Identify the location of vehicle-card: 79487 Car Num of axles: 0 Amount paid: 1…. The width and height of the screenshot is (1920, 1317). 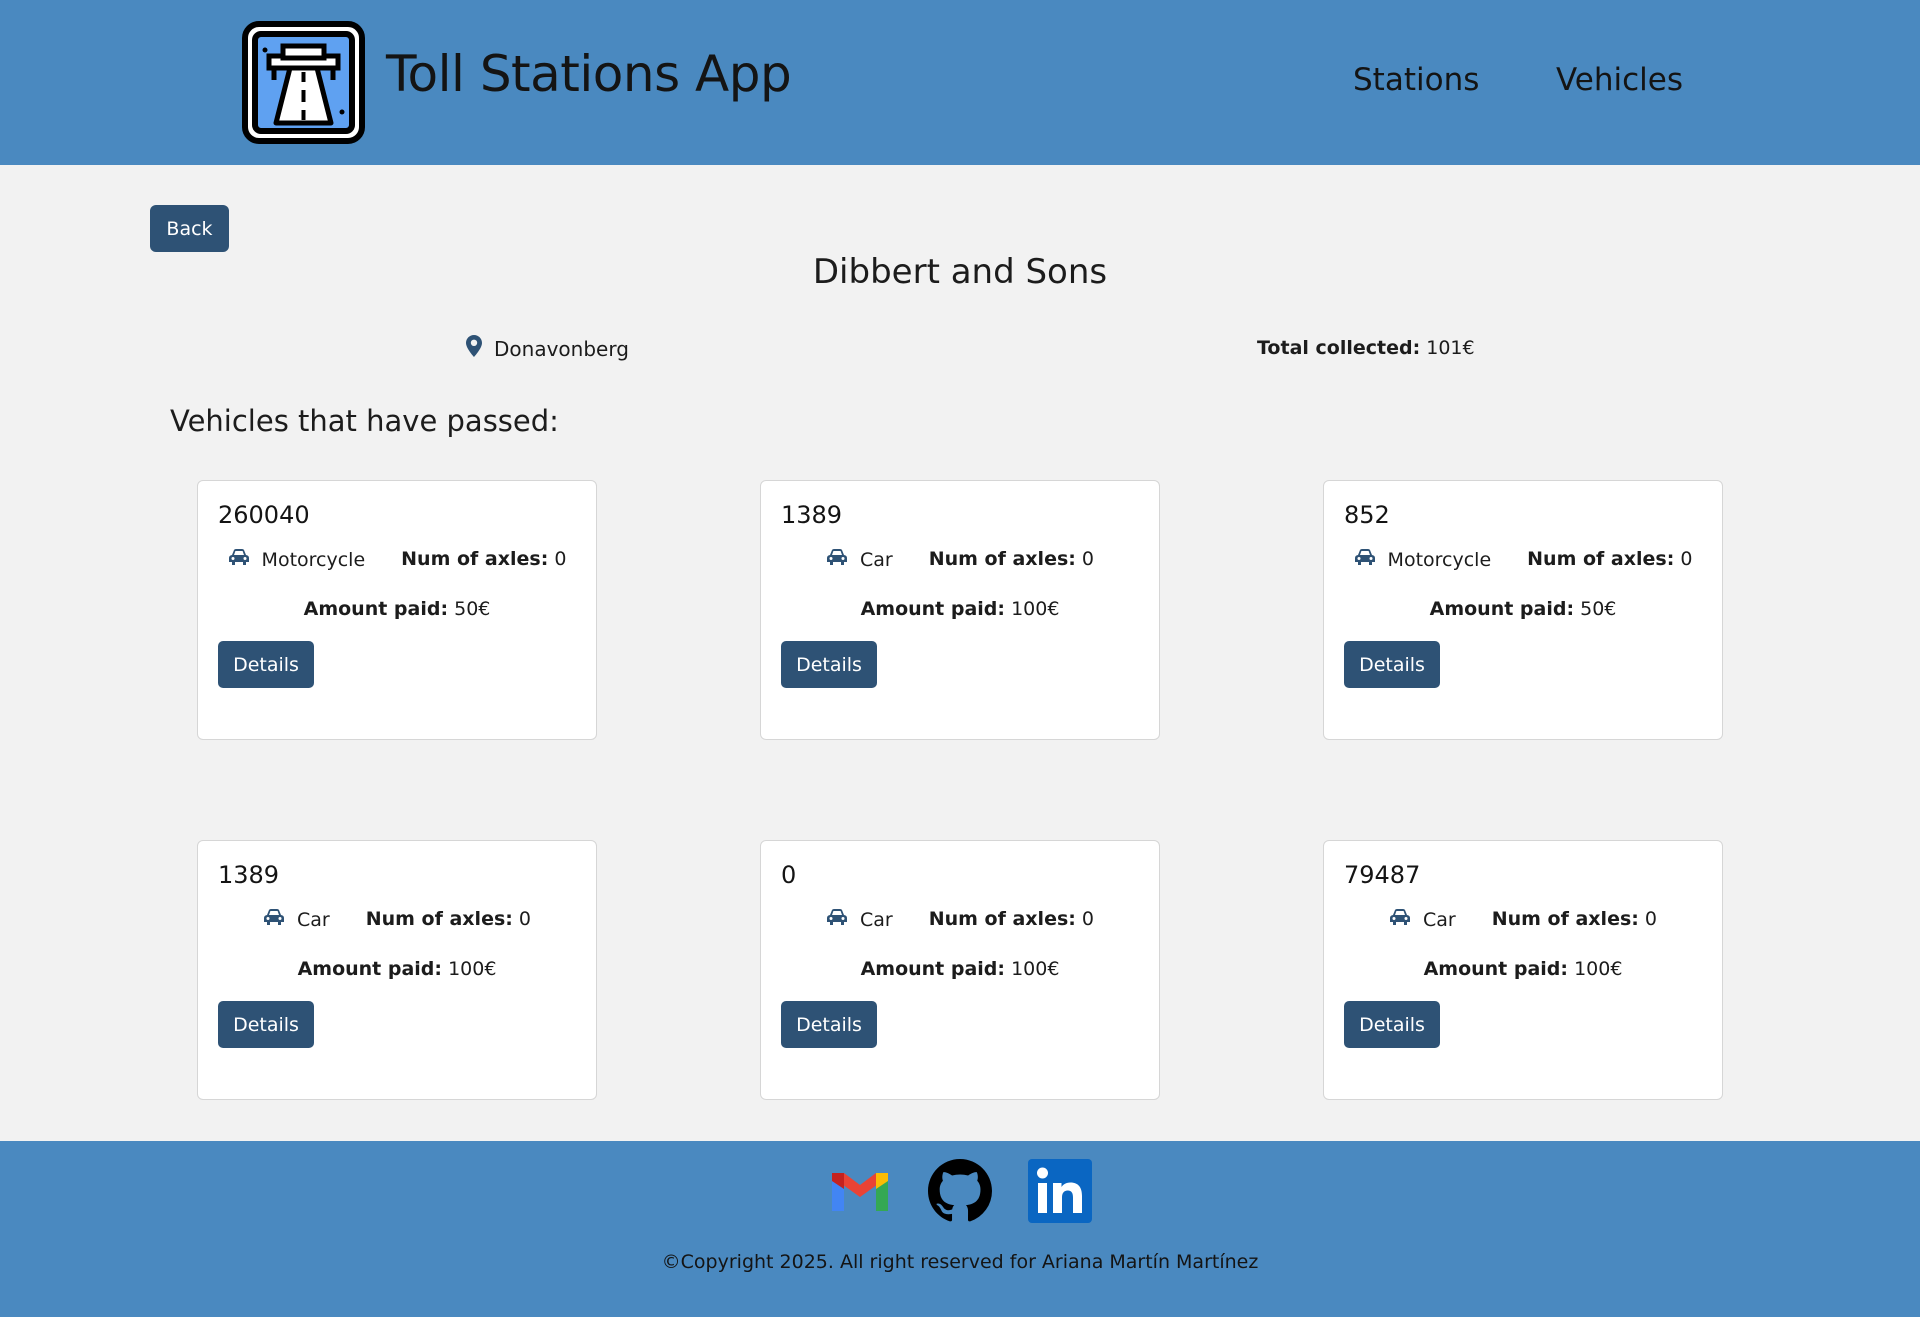
(1523, 970).